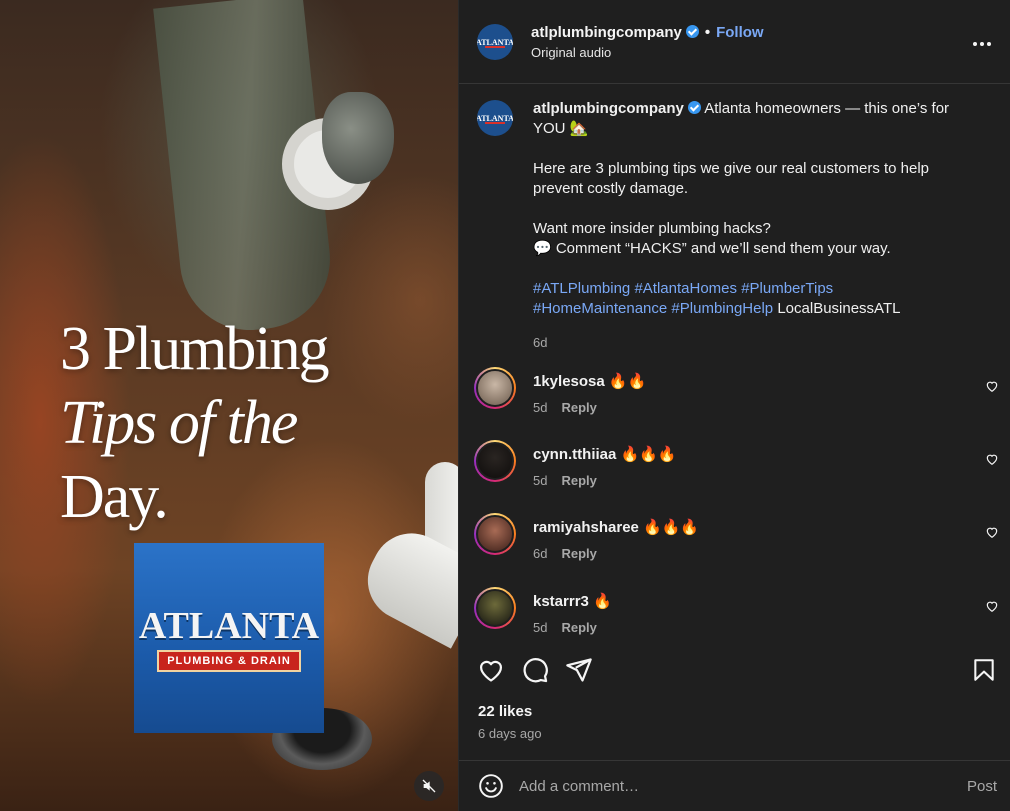  What do you see at coordinates (540, 553) in the screenshot?
I see `comment-age: 6d` at bounding box center [540, 553].